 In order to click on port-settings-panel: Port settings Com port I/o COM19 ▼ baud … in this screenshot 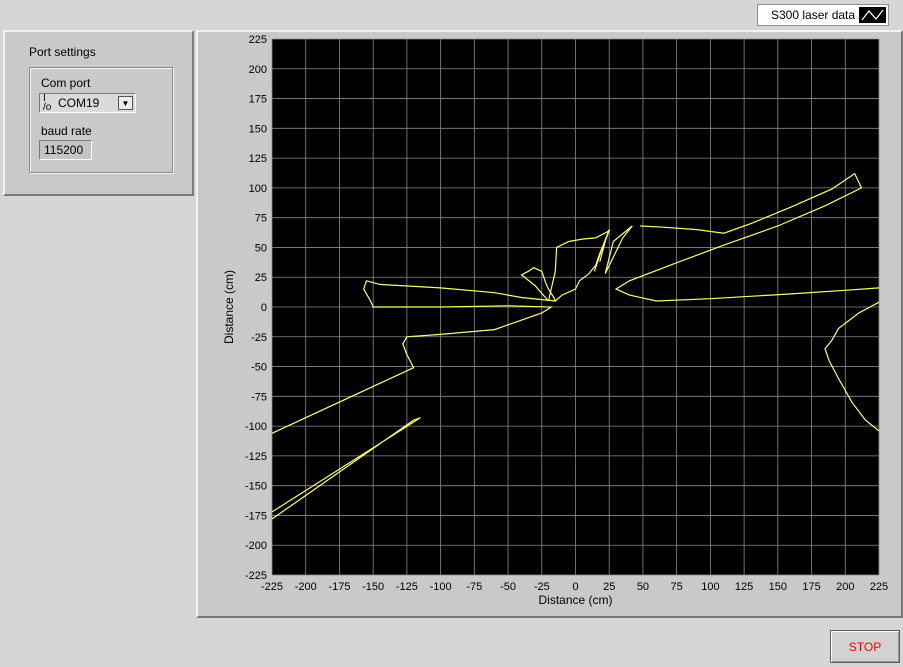, I will do `click(98, 113)`.